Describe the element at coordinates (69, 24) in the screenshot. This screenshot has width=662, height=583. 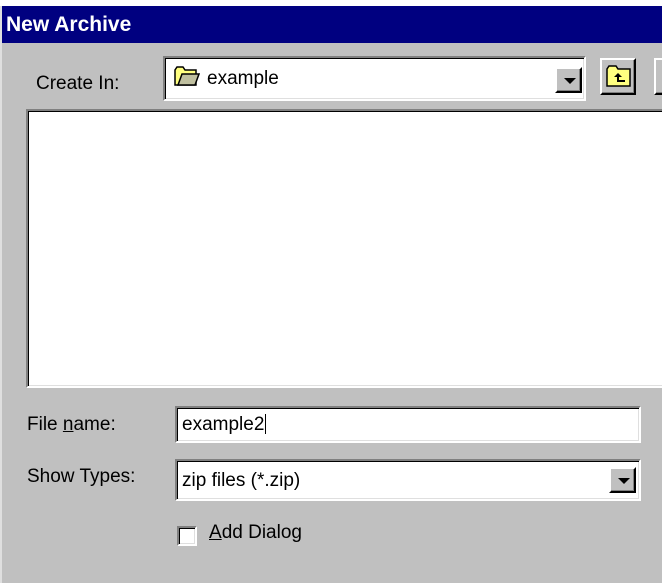
I see `window-title: New Archive` at that location.